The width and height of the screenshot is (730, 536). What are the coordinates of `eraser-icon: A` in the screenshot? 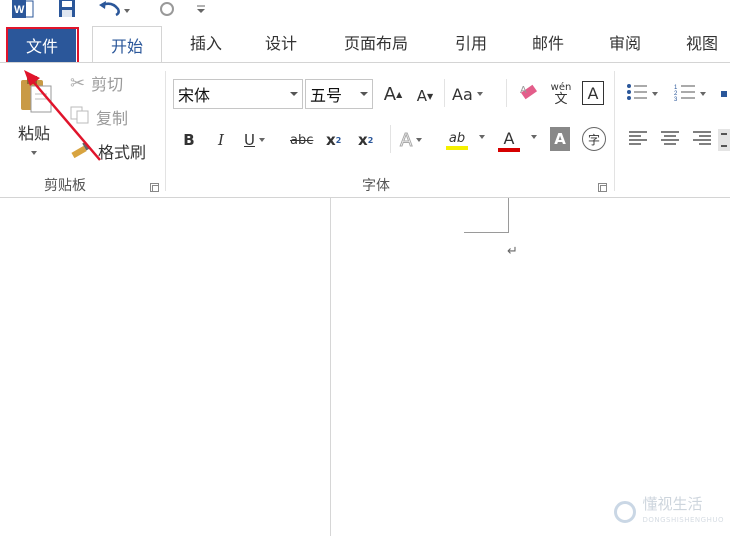 It's located at (529, 94).